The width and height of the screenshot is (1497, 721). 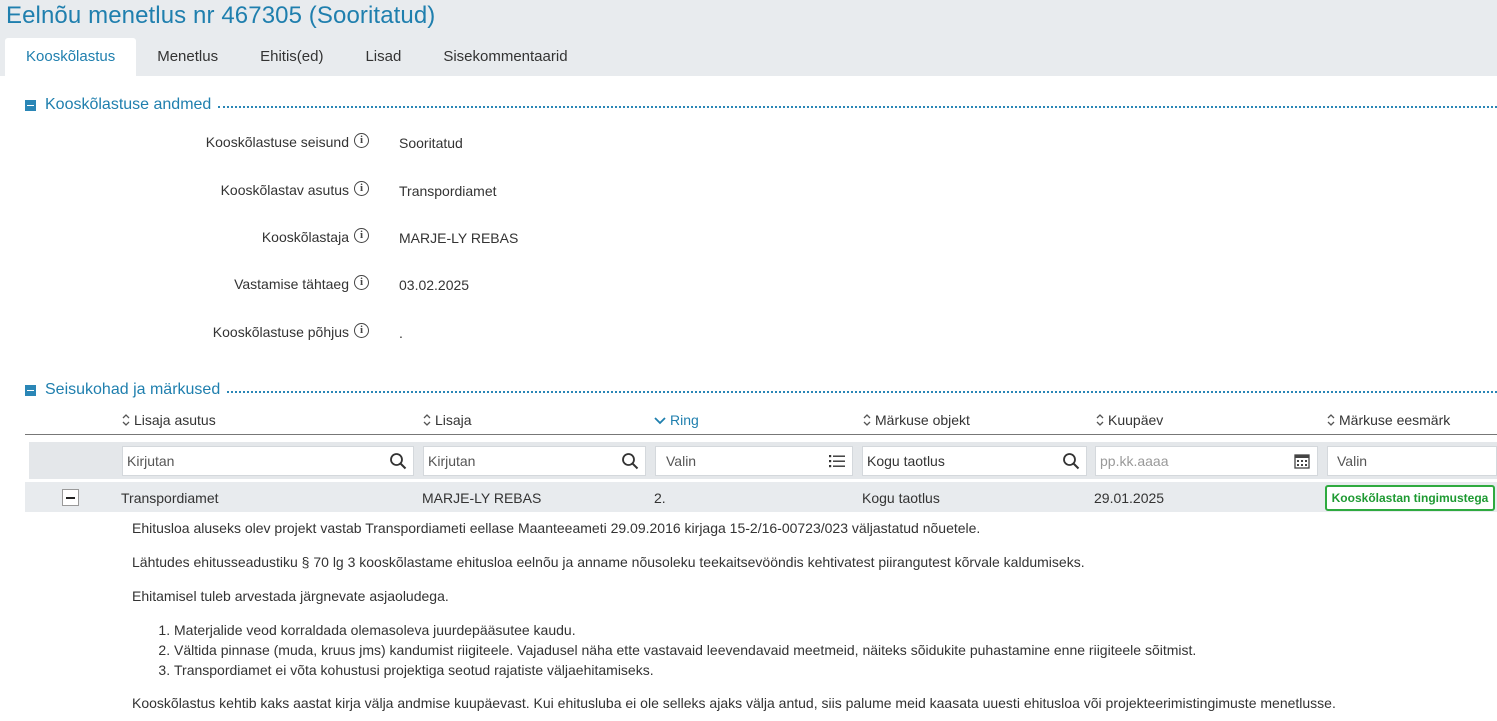 I want to click on column-header-round: Ring, so click(x=676, y=420).